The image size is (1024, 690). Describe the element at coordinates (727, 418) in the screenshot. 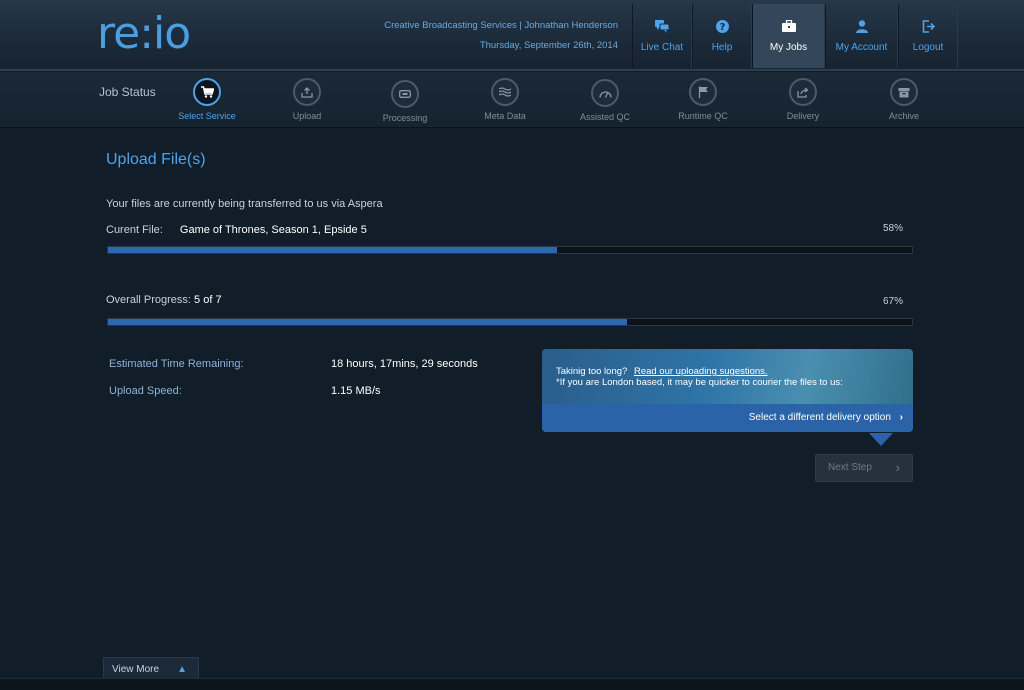

I see `different-delivery-option-button: Select a different delivery option ›` at that location.